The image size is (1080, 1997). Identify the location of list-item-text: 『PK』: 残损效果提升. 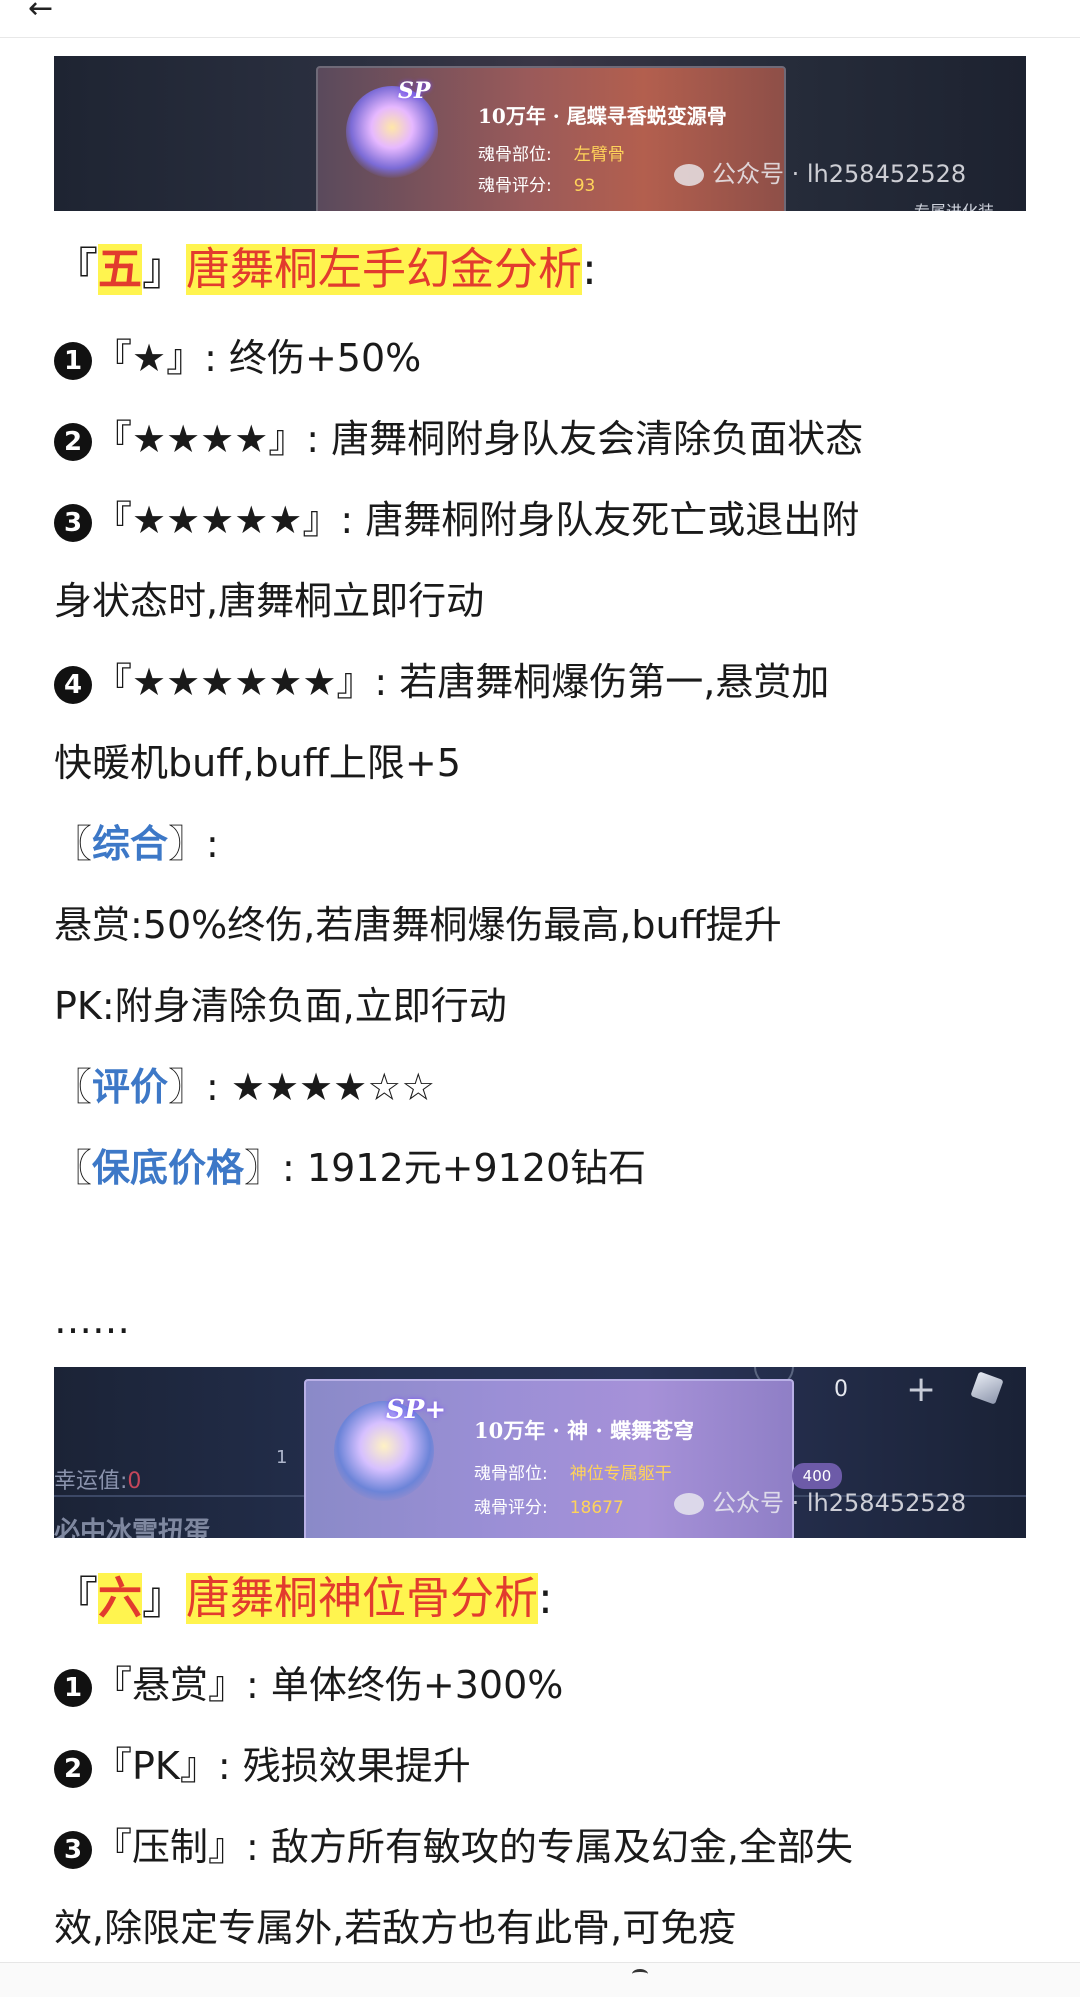
(282, 1766).